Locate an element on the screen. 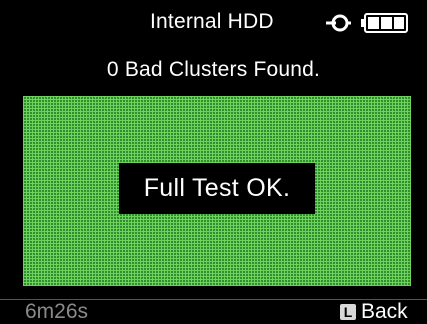 This screenshot has width=427, height=324. back-button: L Back is located at coordinates (374, 312).